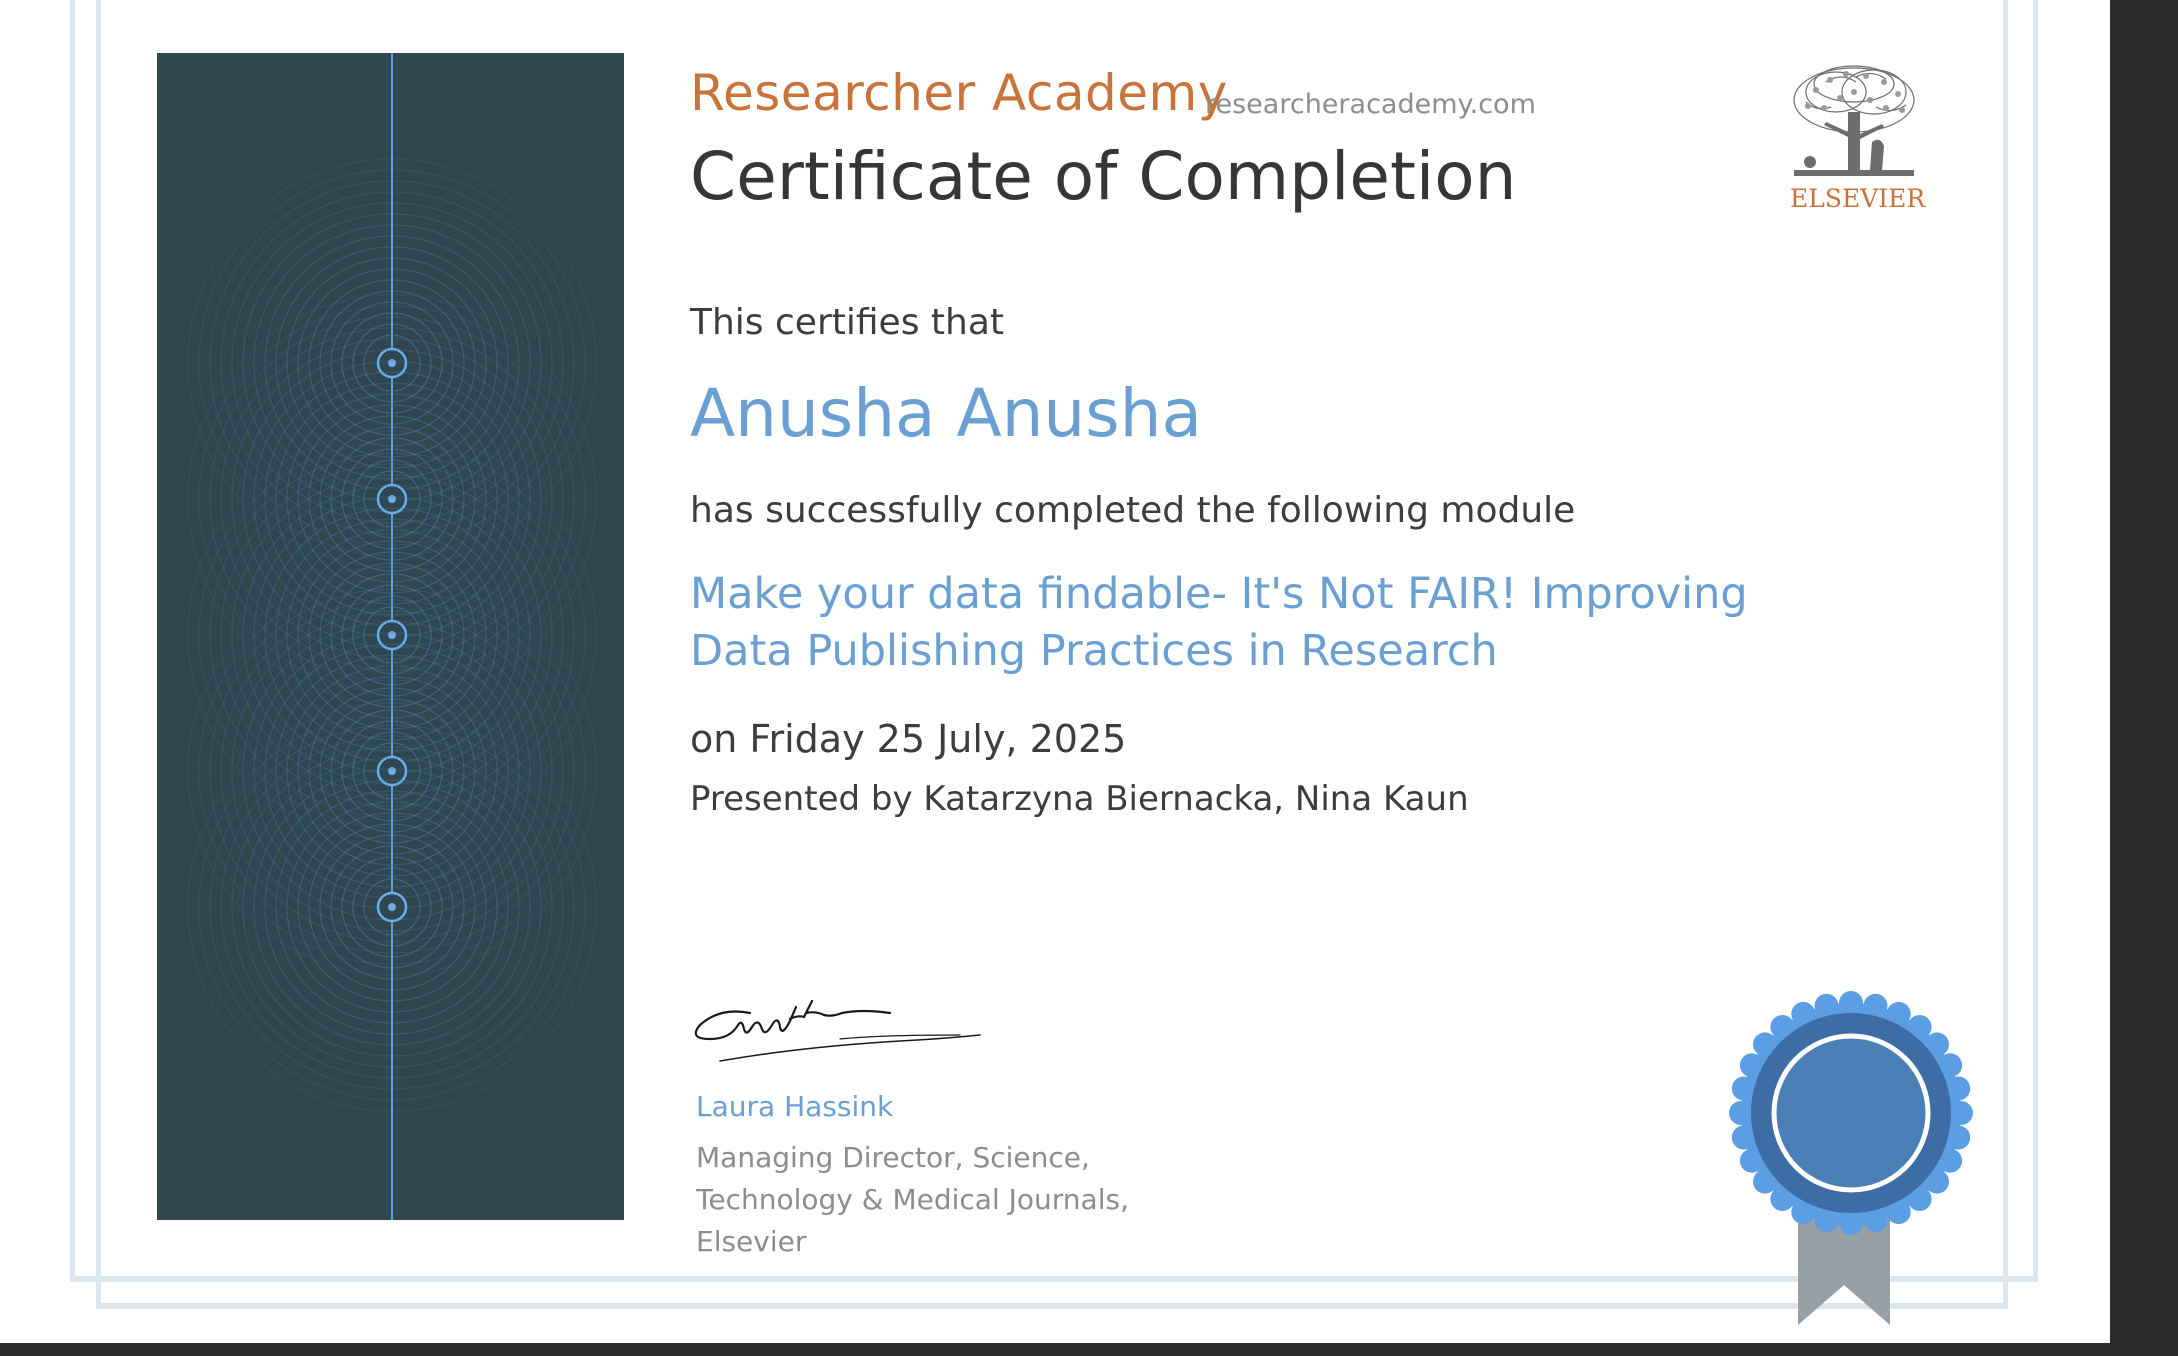  What do you see at coordinates (1052, 1306) in the screenshot?
I see `frame-line-bottom-inner` at bounding box center [1052, 1306].